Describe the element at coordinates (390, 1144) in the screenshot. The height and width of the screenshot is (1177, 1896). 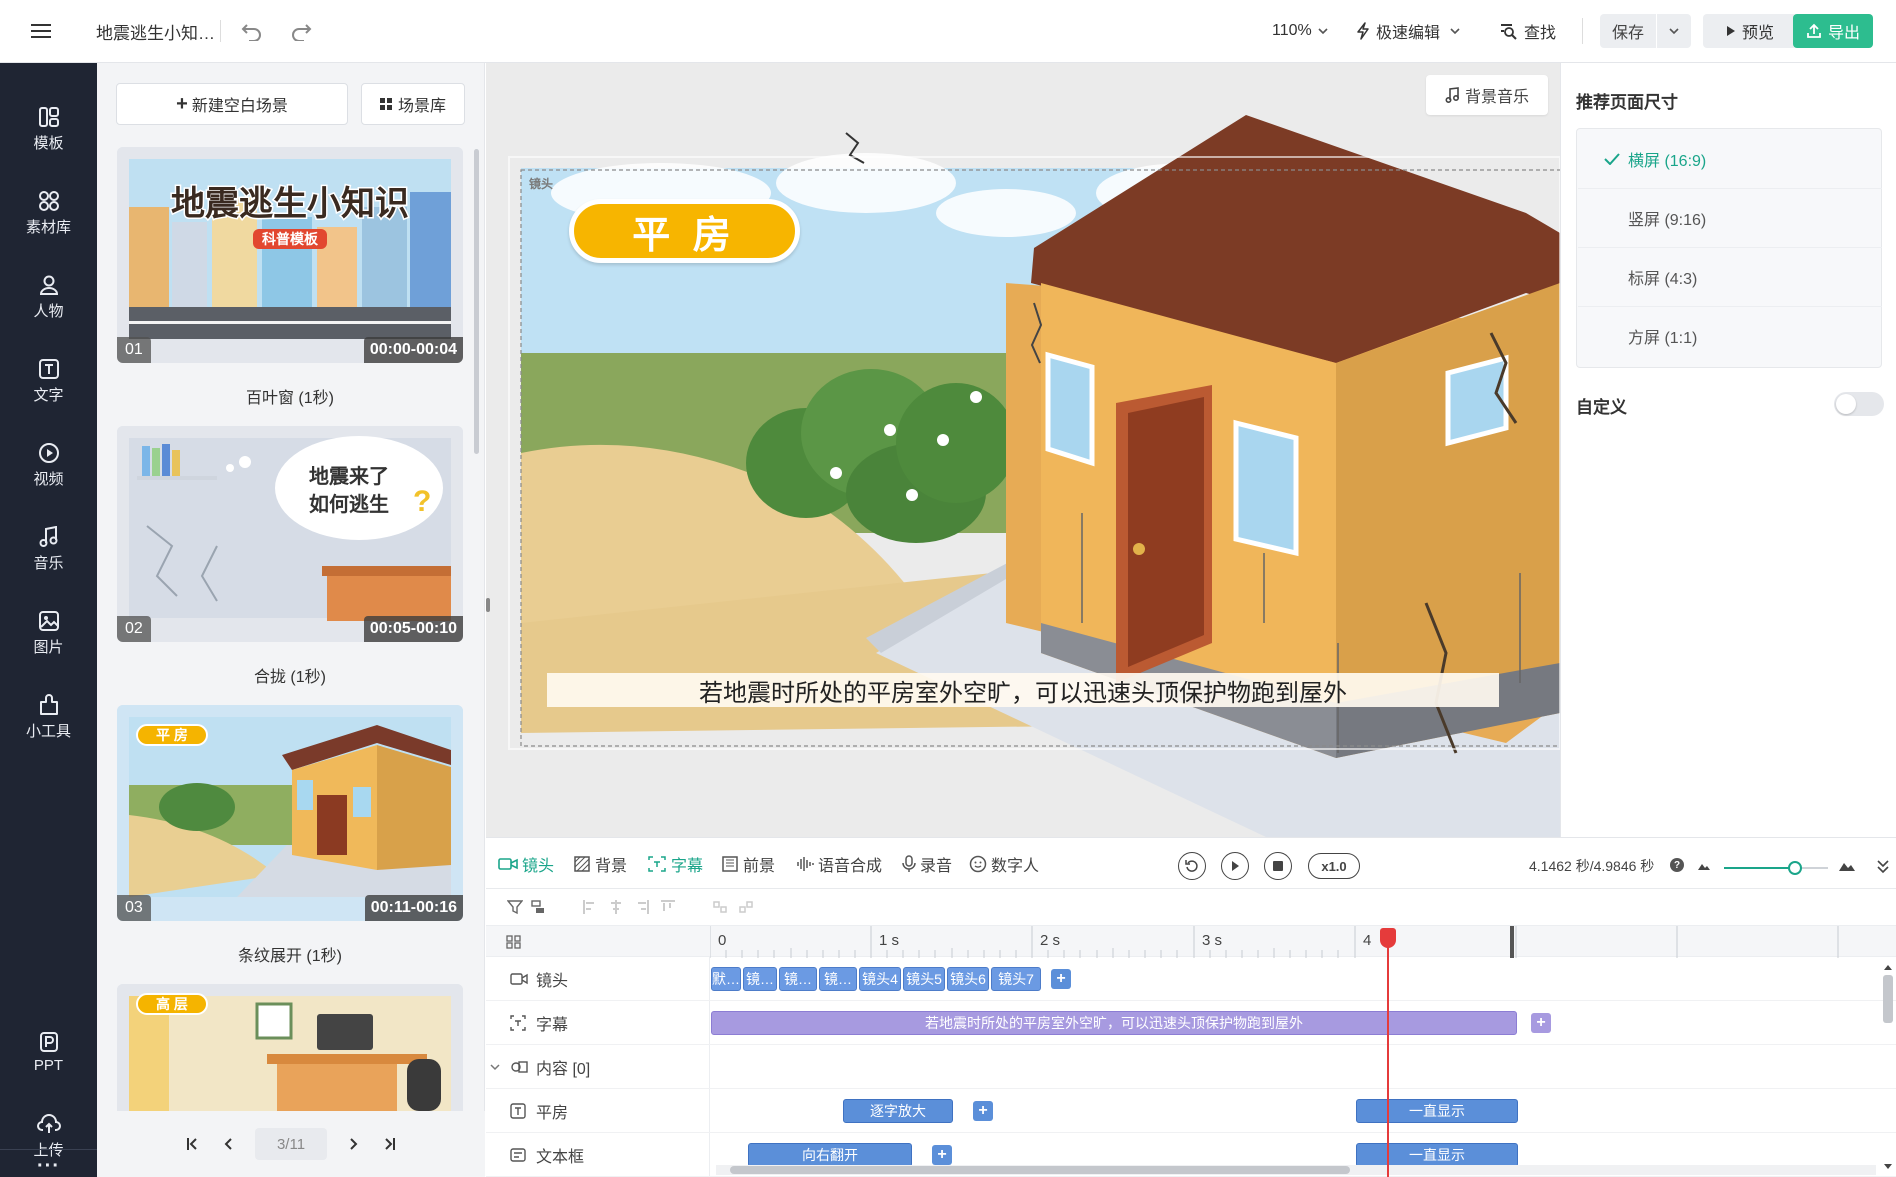
I see `last-page-icon` at that location.